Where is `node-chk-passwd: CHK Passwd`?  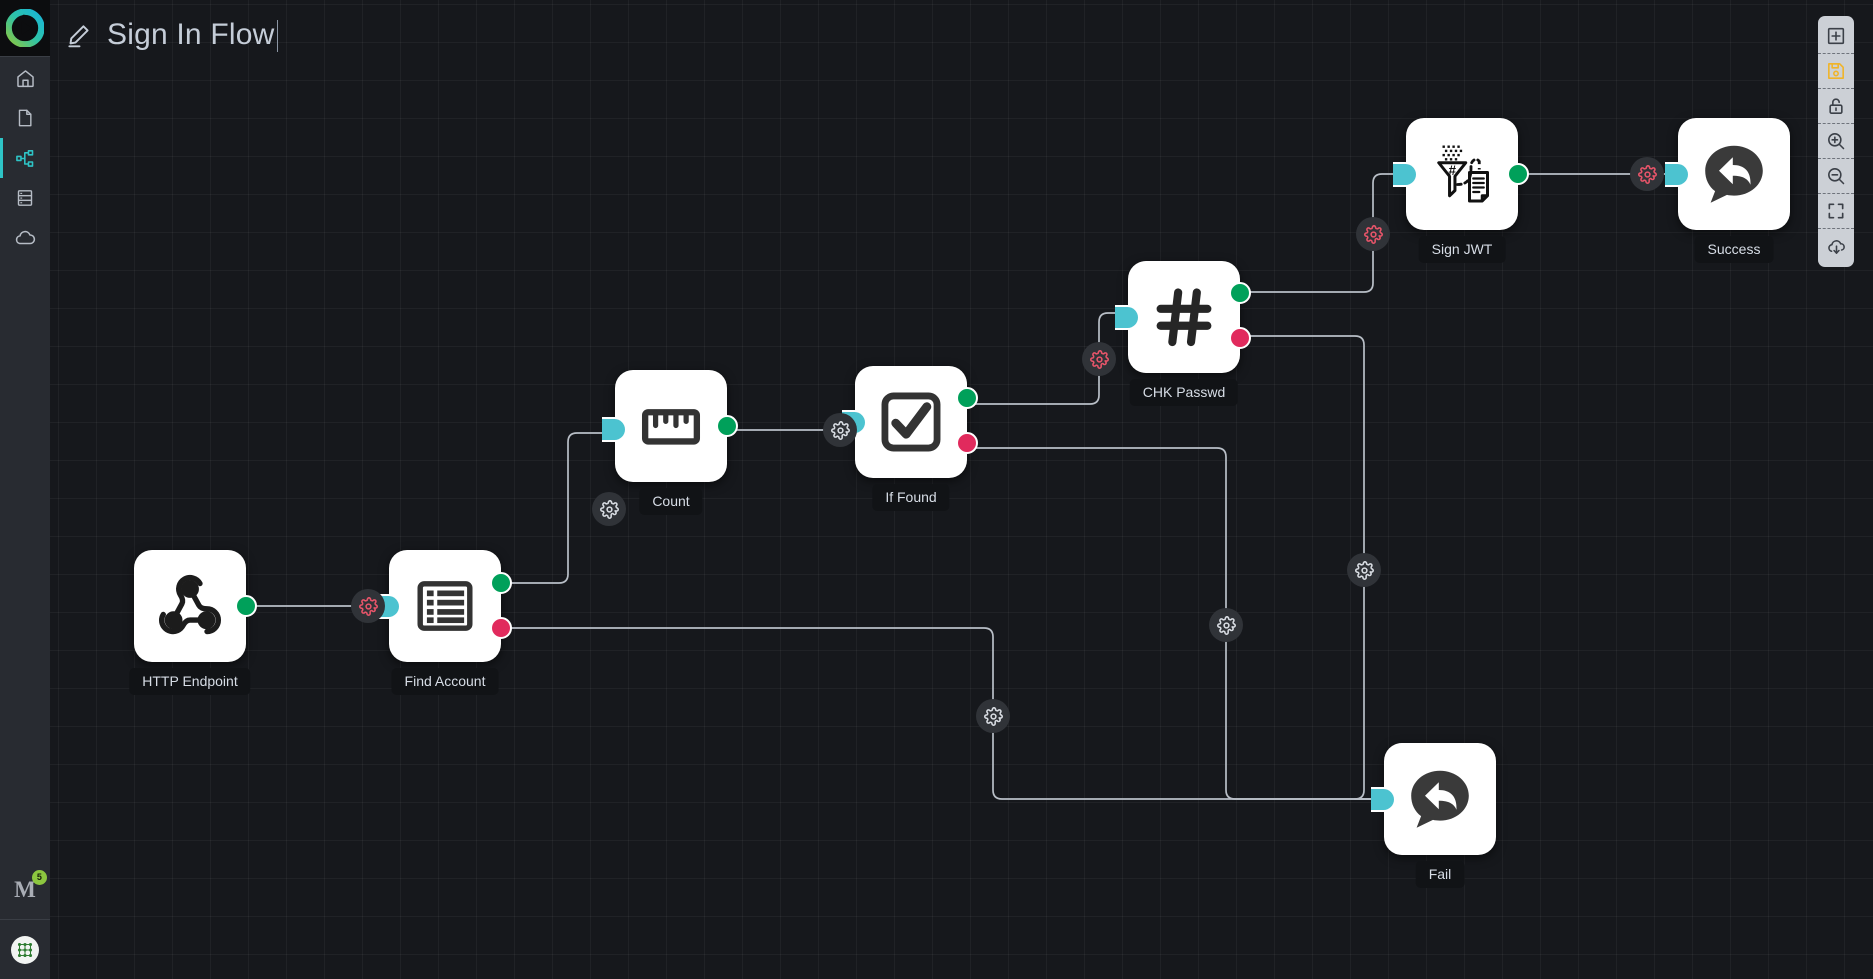
node-chk-passwd: CHK Passwd is located at coordinates (1183, 333).